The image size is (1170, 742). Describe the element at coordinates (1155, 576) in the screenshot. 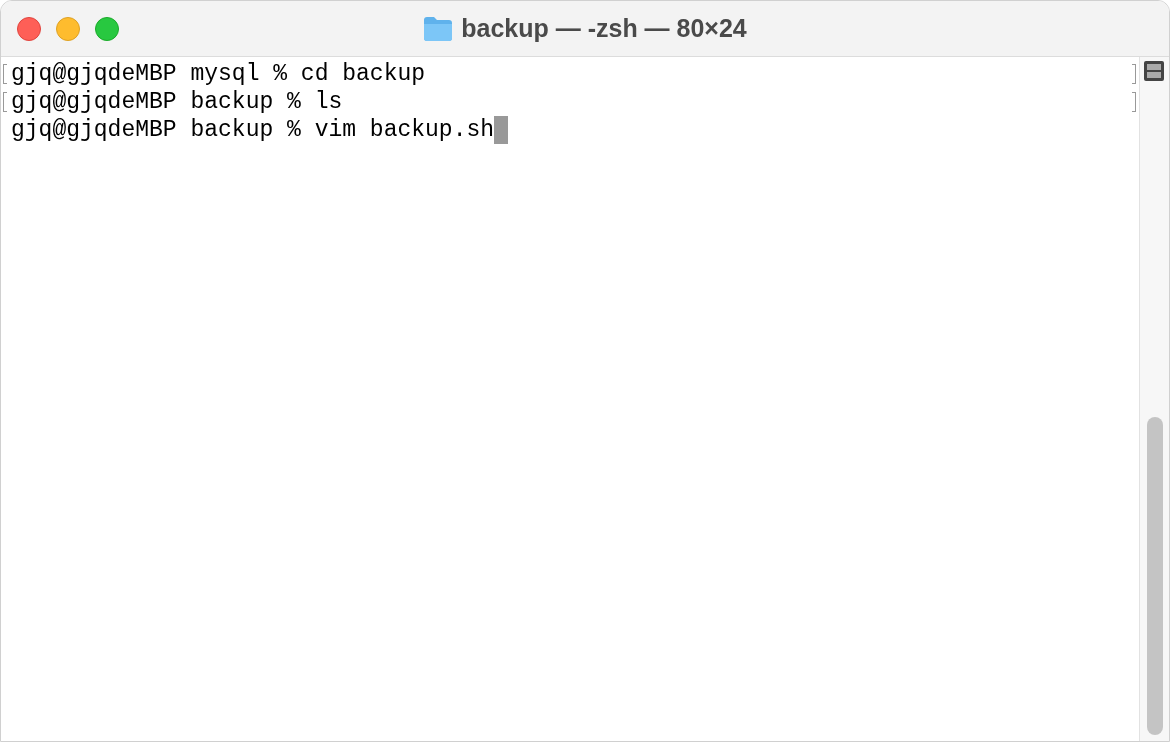

I see `scroll-thumb` at that location.